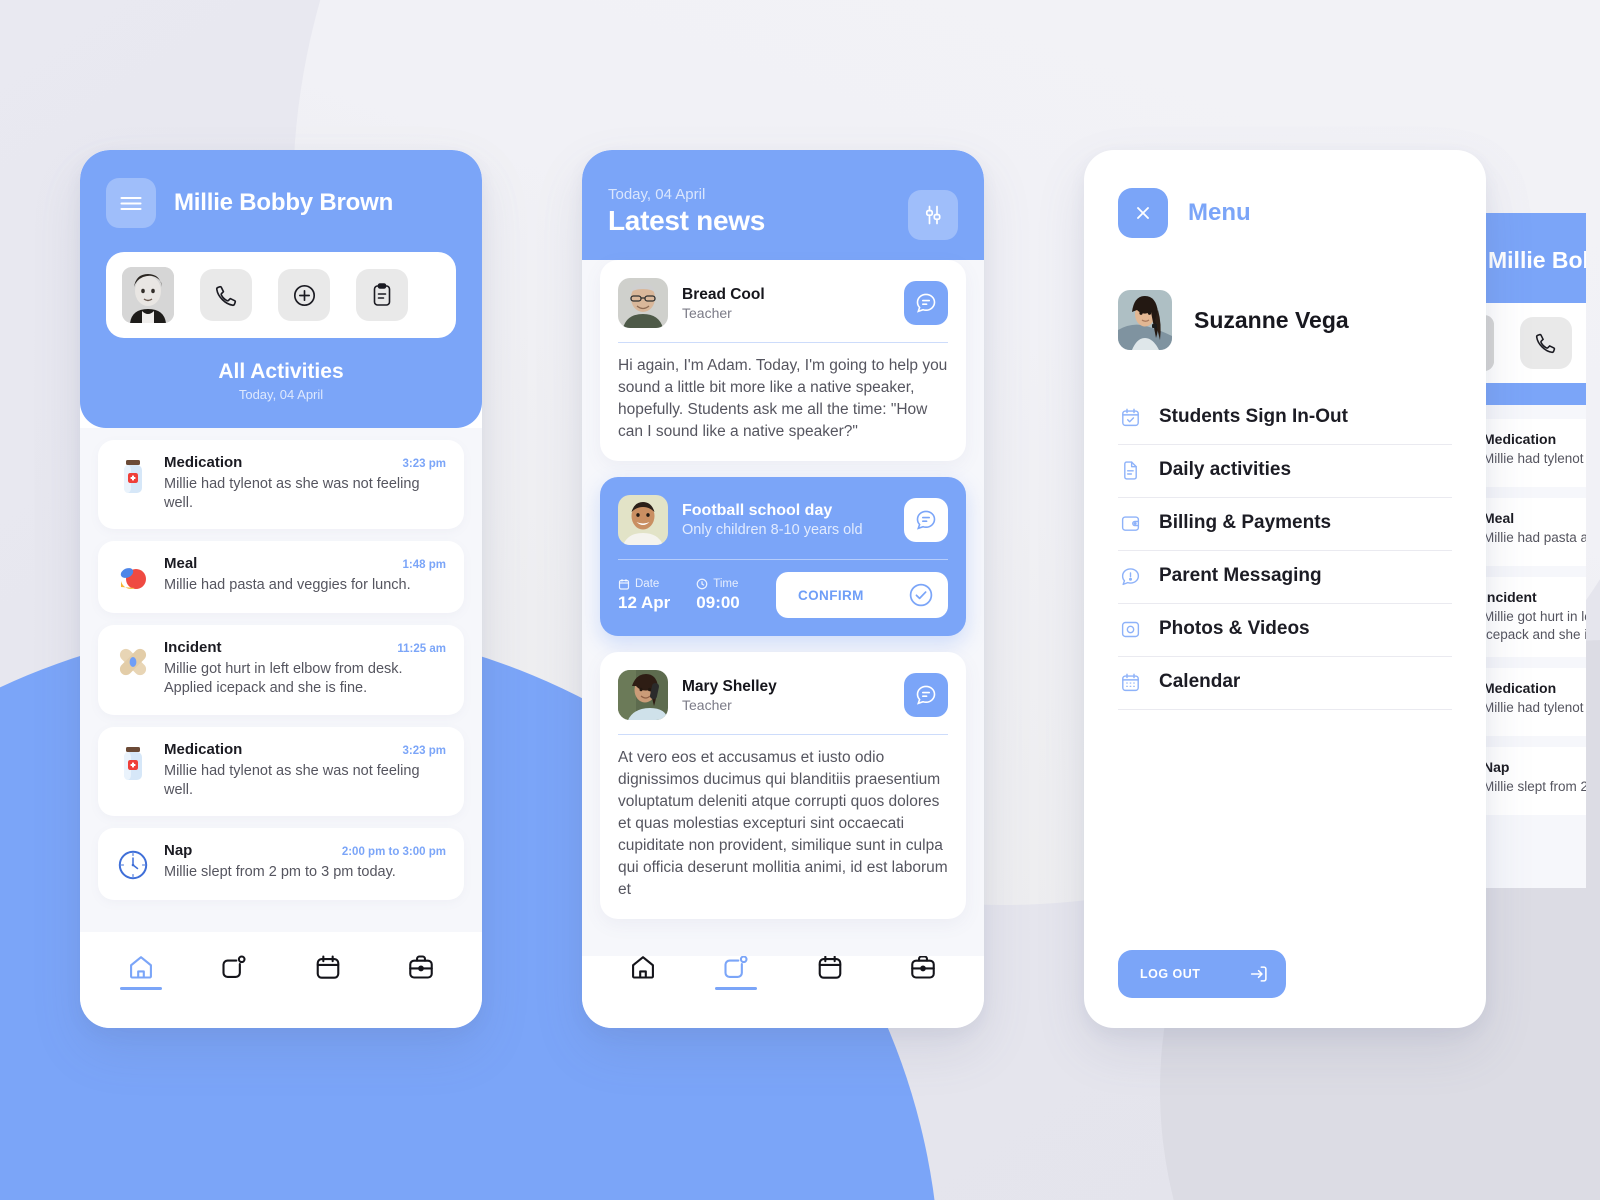  What do you see at coordinates (1245, 522) in the screenshot?
I see `menu-item-label: Billing & Payments` at bounding box center [1245, 522].